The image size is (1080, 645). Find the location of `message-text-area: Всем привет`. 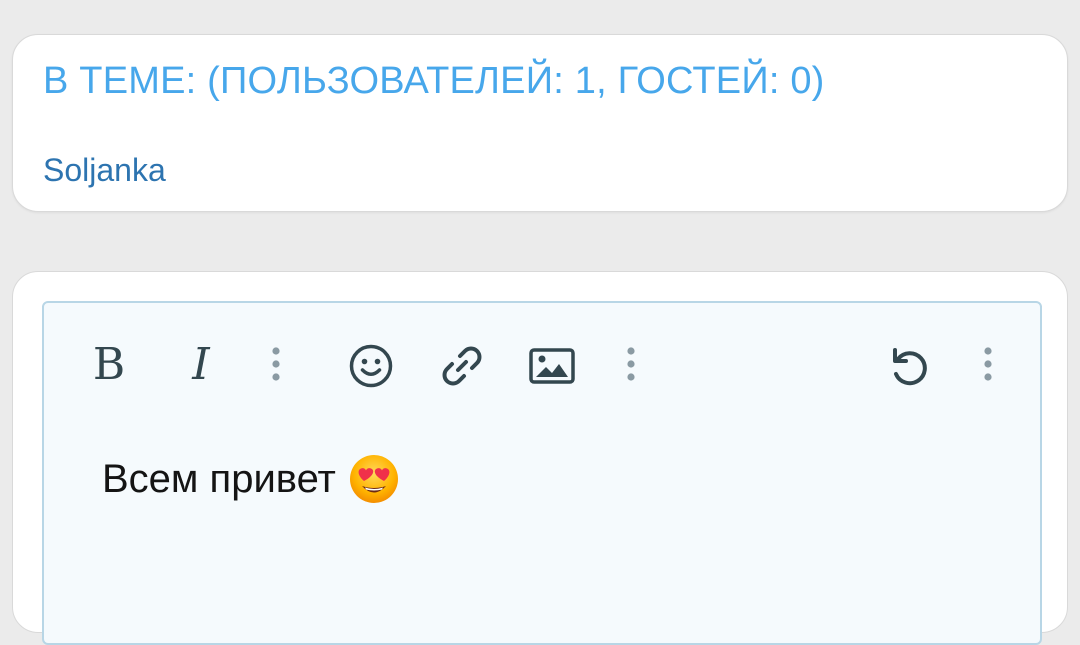

message-text-area: Всем привет is located at coordinates (251, 479).